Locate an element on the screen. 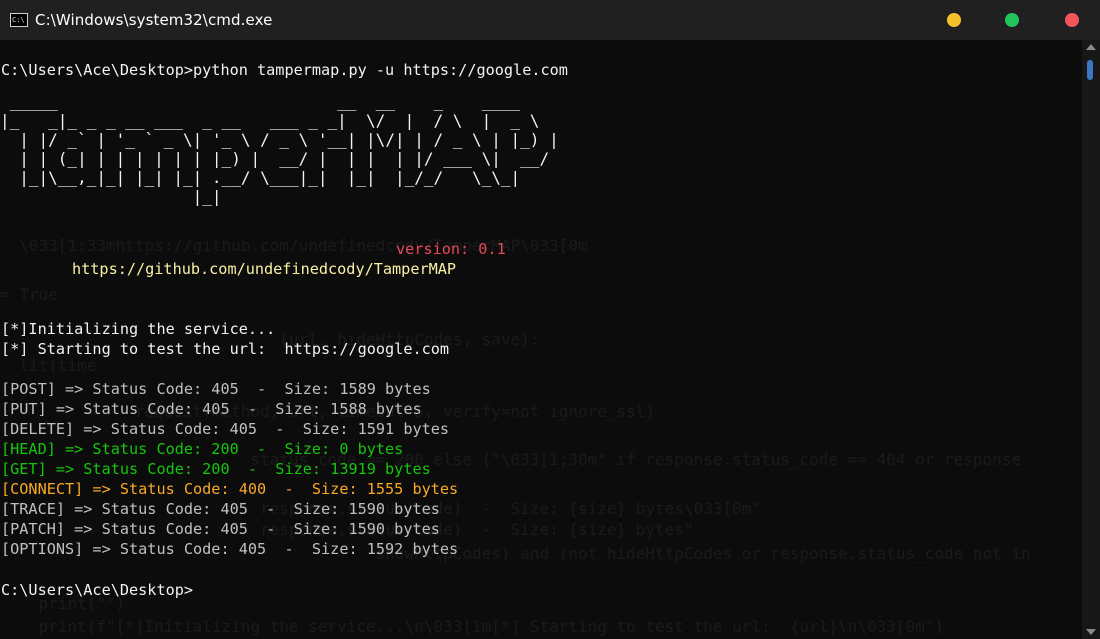  vertical-scrollbar is located at coordinates (1091, 339).